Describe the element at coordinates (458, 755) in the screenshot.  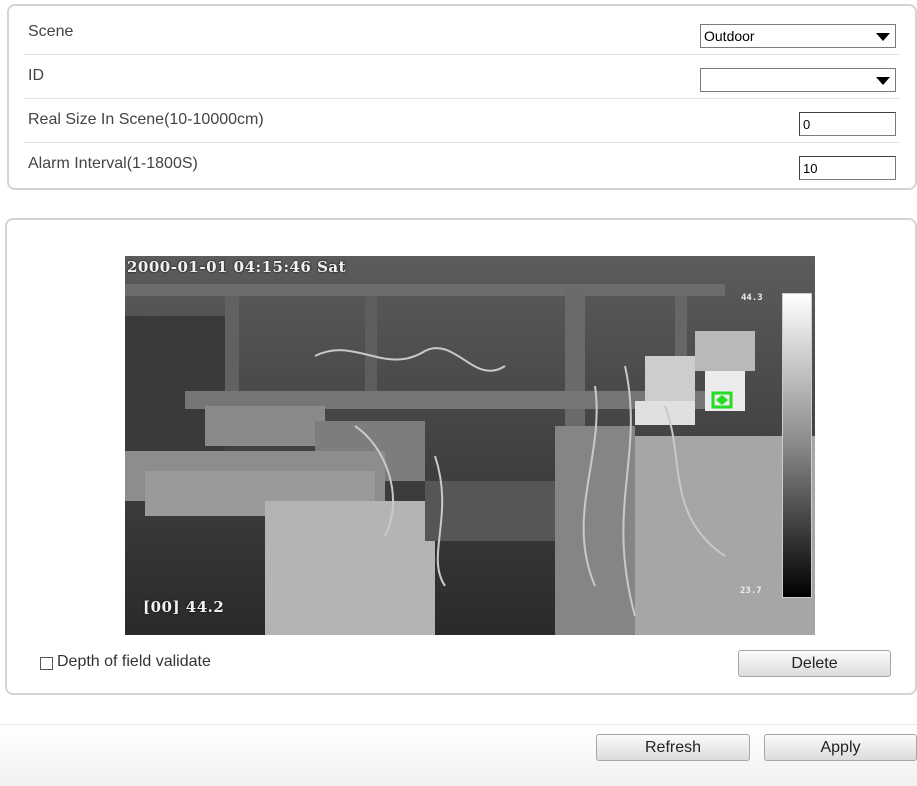
I see `footer-bar: Refresh Apply` at that location.